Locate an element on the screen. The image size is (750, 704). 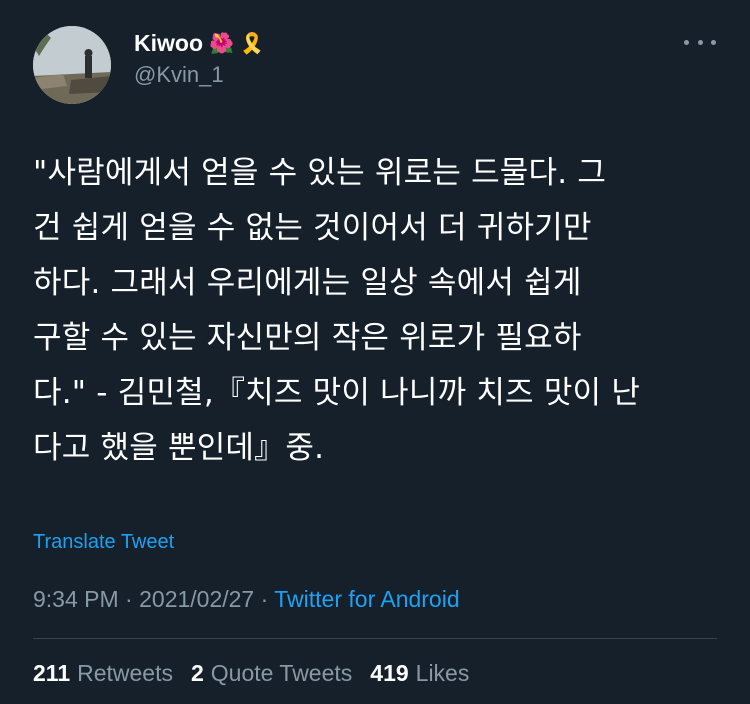
likes-count: 419 is located at coordinates (389, 673).